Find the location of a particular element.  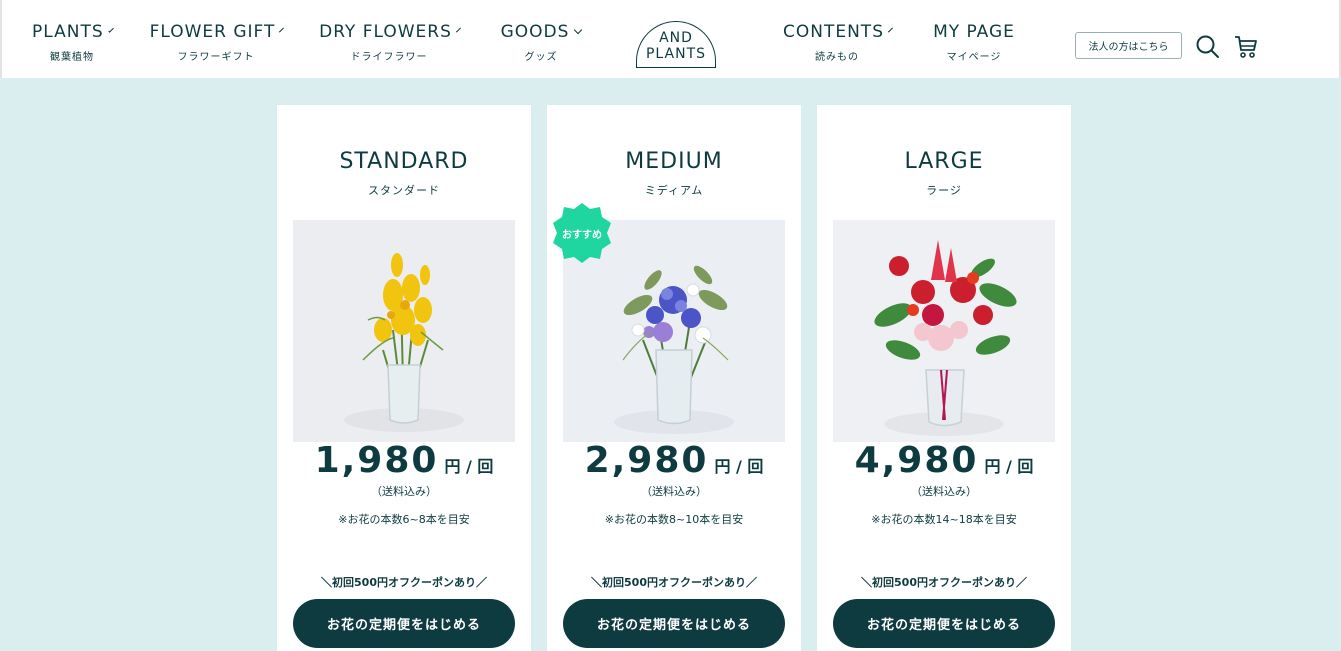

nav-contents: CONTENTS 読みもの is located at coordinates (838, 42).